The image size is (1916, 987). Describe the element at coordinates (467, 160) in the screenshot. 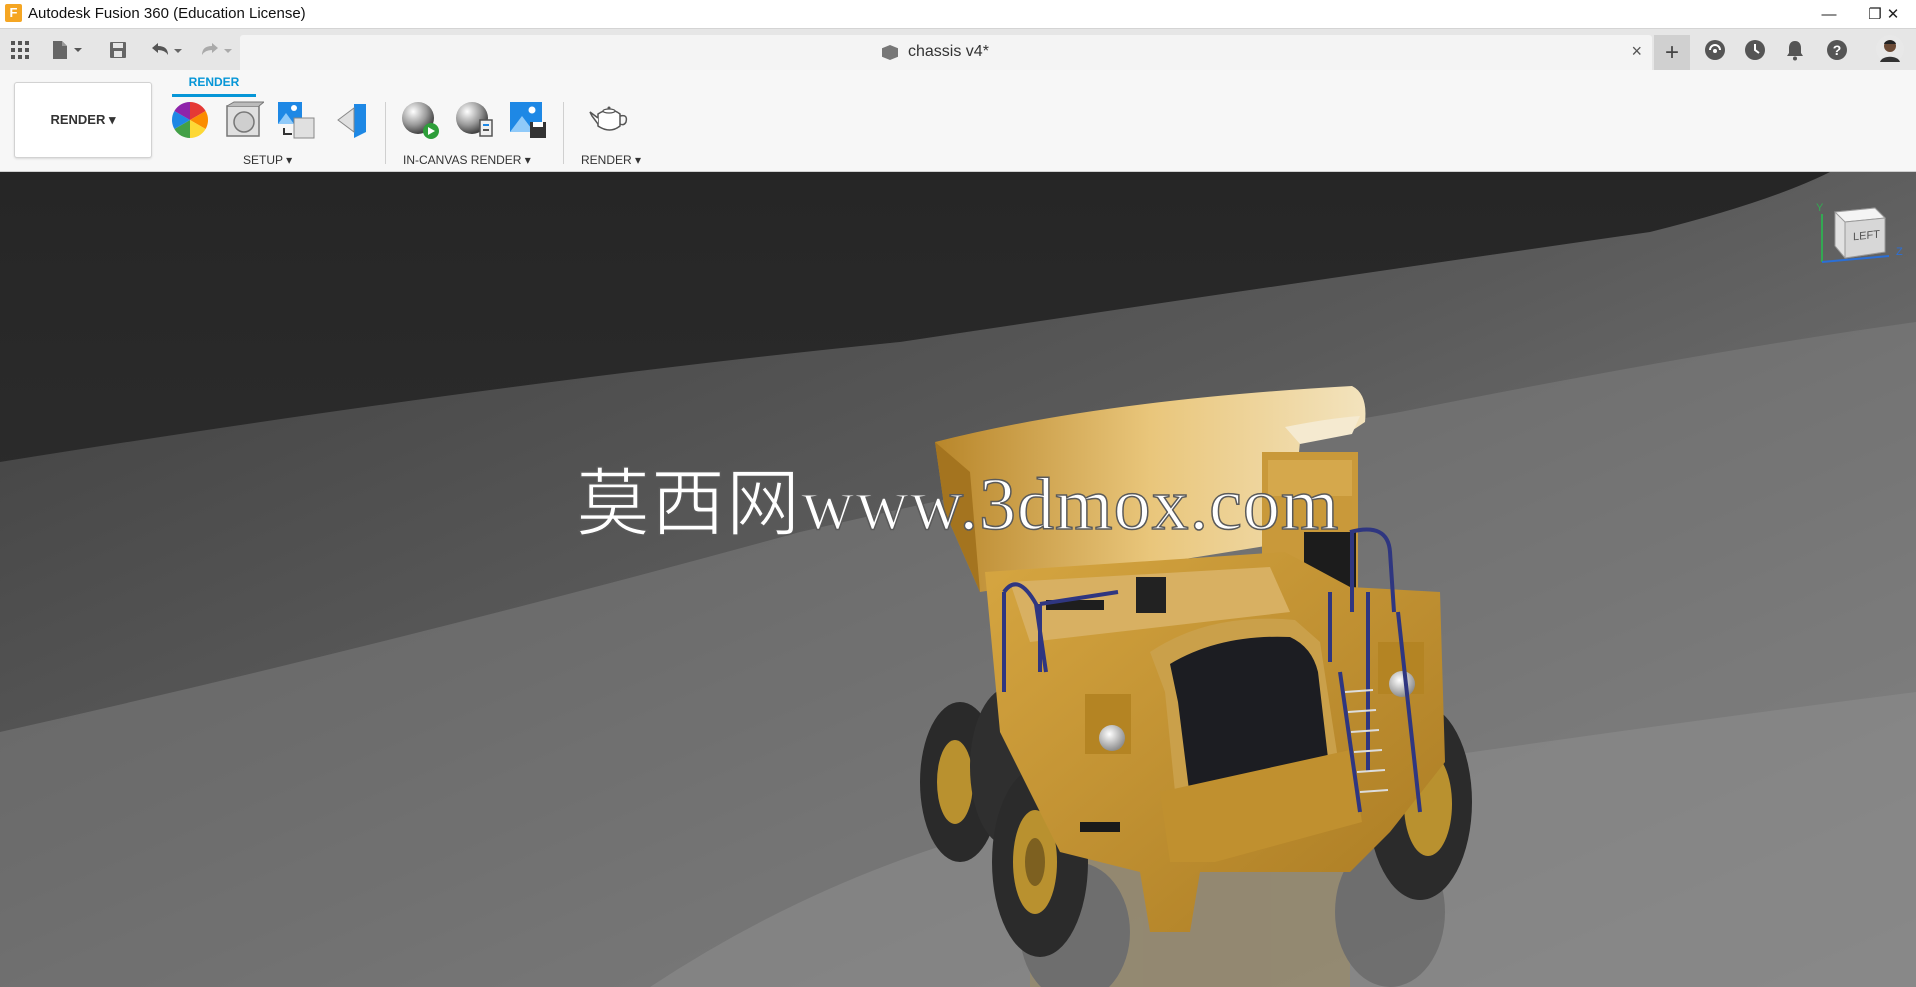

I see `in-canvas-render-group-label: IN-CANVAS RENDER ▾` at that location.